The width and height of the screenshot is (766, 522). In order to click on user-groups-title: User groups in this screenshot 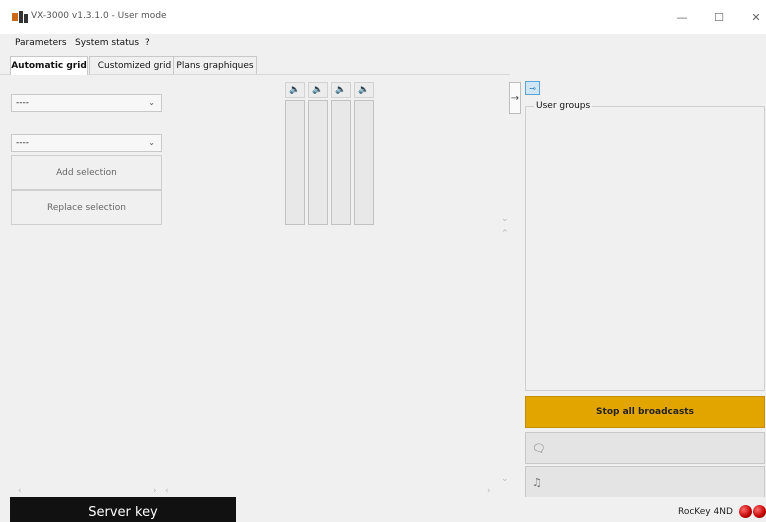, I will do `click(563, 106)`.